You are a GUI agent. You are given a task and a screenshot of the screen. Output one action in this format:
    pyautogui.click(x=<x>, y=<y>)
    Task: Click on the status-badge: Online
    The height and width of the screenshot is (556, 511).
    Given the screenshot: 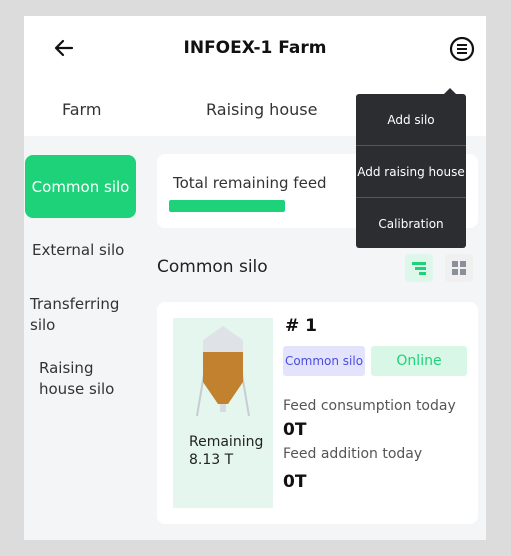 What is the action you would take?
    pyautogui.click(x=419, y=361)
    